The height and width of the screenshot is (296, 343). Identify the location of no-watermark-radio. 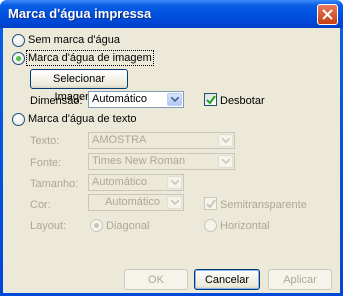
(18, 40).